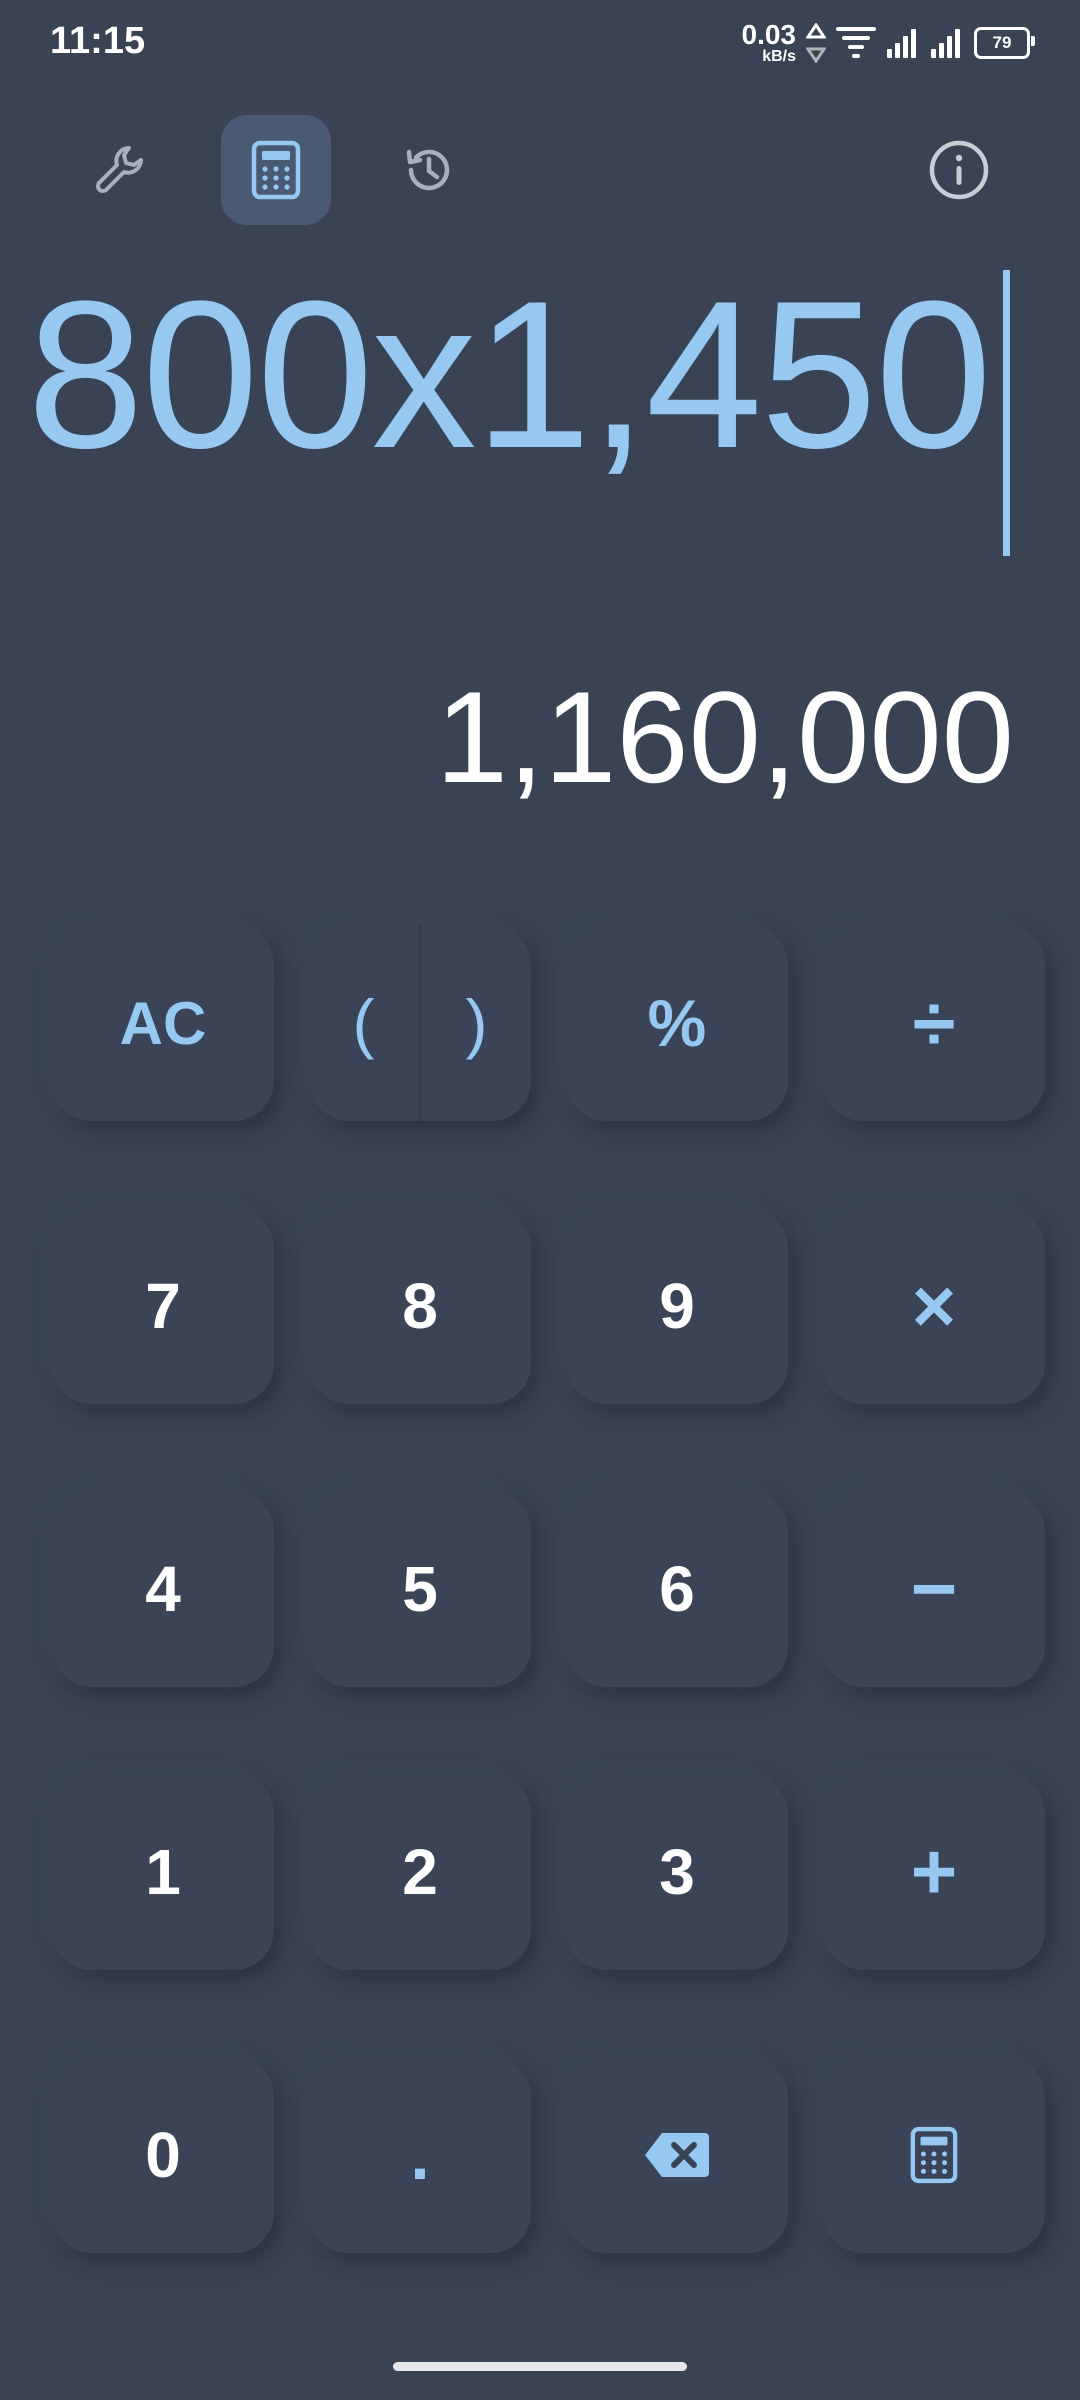 This screenshot has width=1080, height=2400. I want to click on digit-label: 8, so click(420, 1306).